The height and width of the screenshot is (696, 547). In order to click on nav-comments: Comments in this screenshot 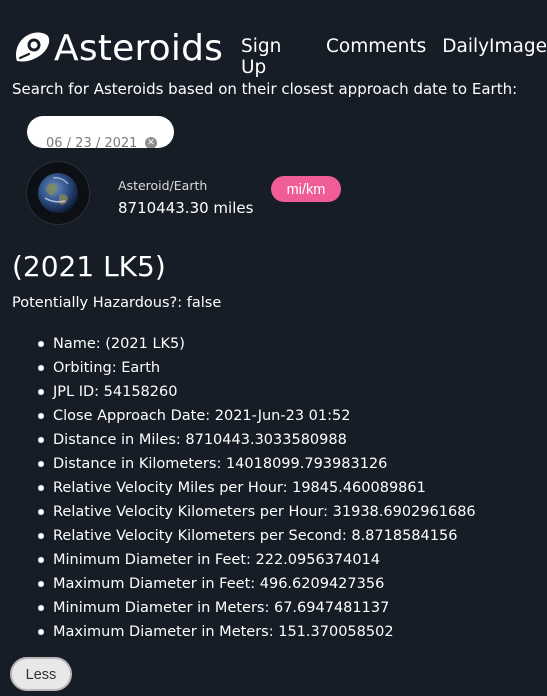, I will do `click(376, 57)`.